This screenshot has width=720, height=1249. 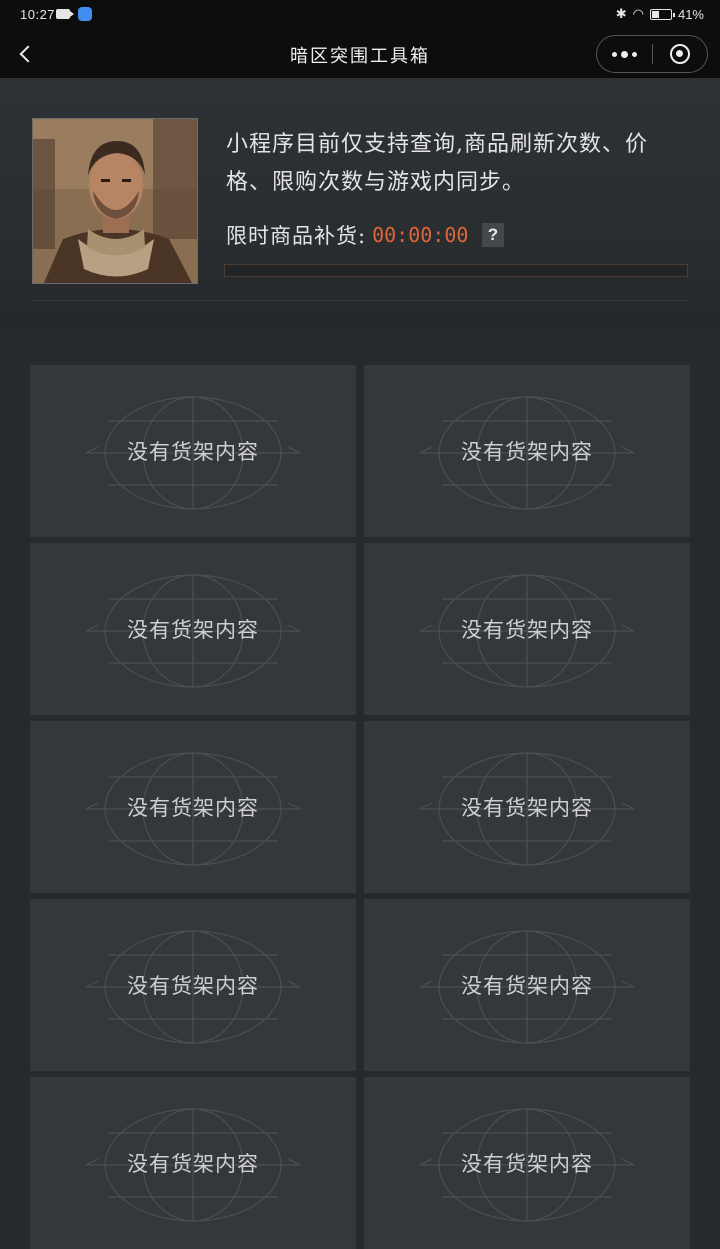 I want to click on bluetooth-icon: ✱, so click(x=621, y=13).